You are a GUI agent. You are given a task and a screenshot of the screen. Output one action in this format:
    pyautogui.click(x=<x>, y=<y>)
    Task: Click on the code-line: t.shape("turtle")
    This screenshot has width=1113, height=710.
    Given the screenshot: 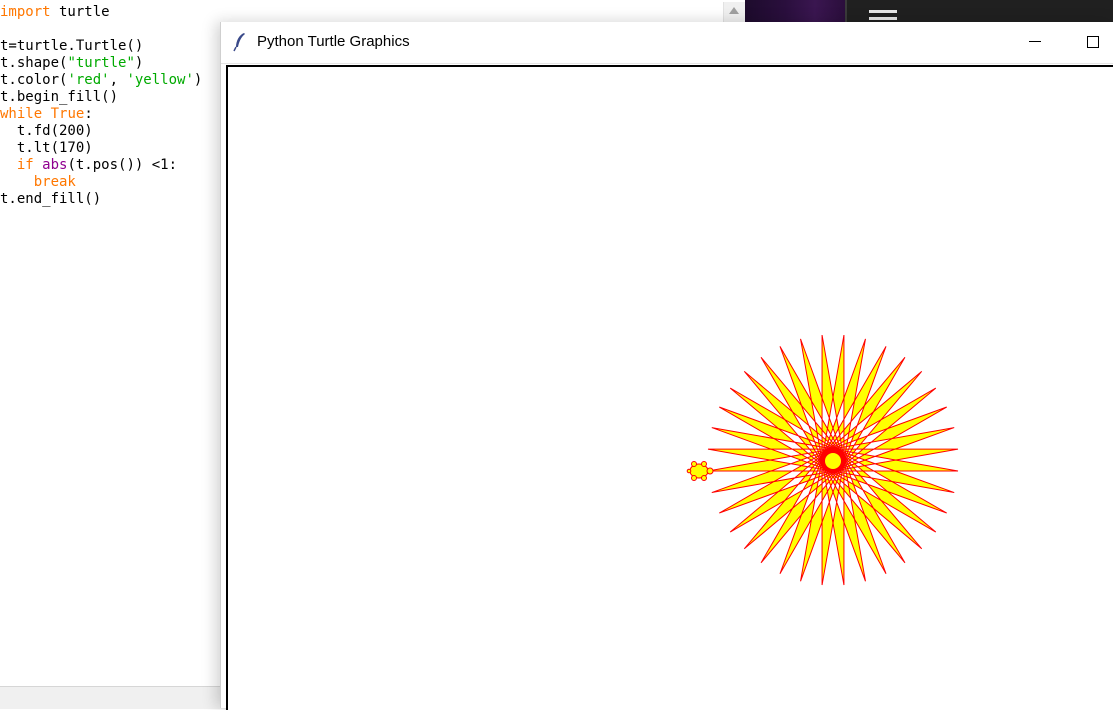 What is the action you would take?
    pyautogui.click(x=72, y=63)
    